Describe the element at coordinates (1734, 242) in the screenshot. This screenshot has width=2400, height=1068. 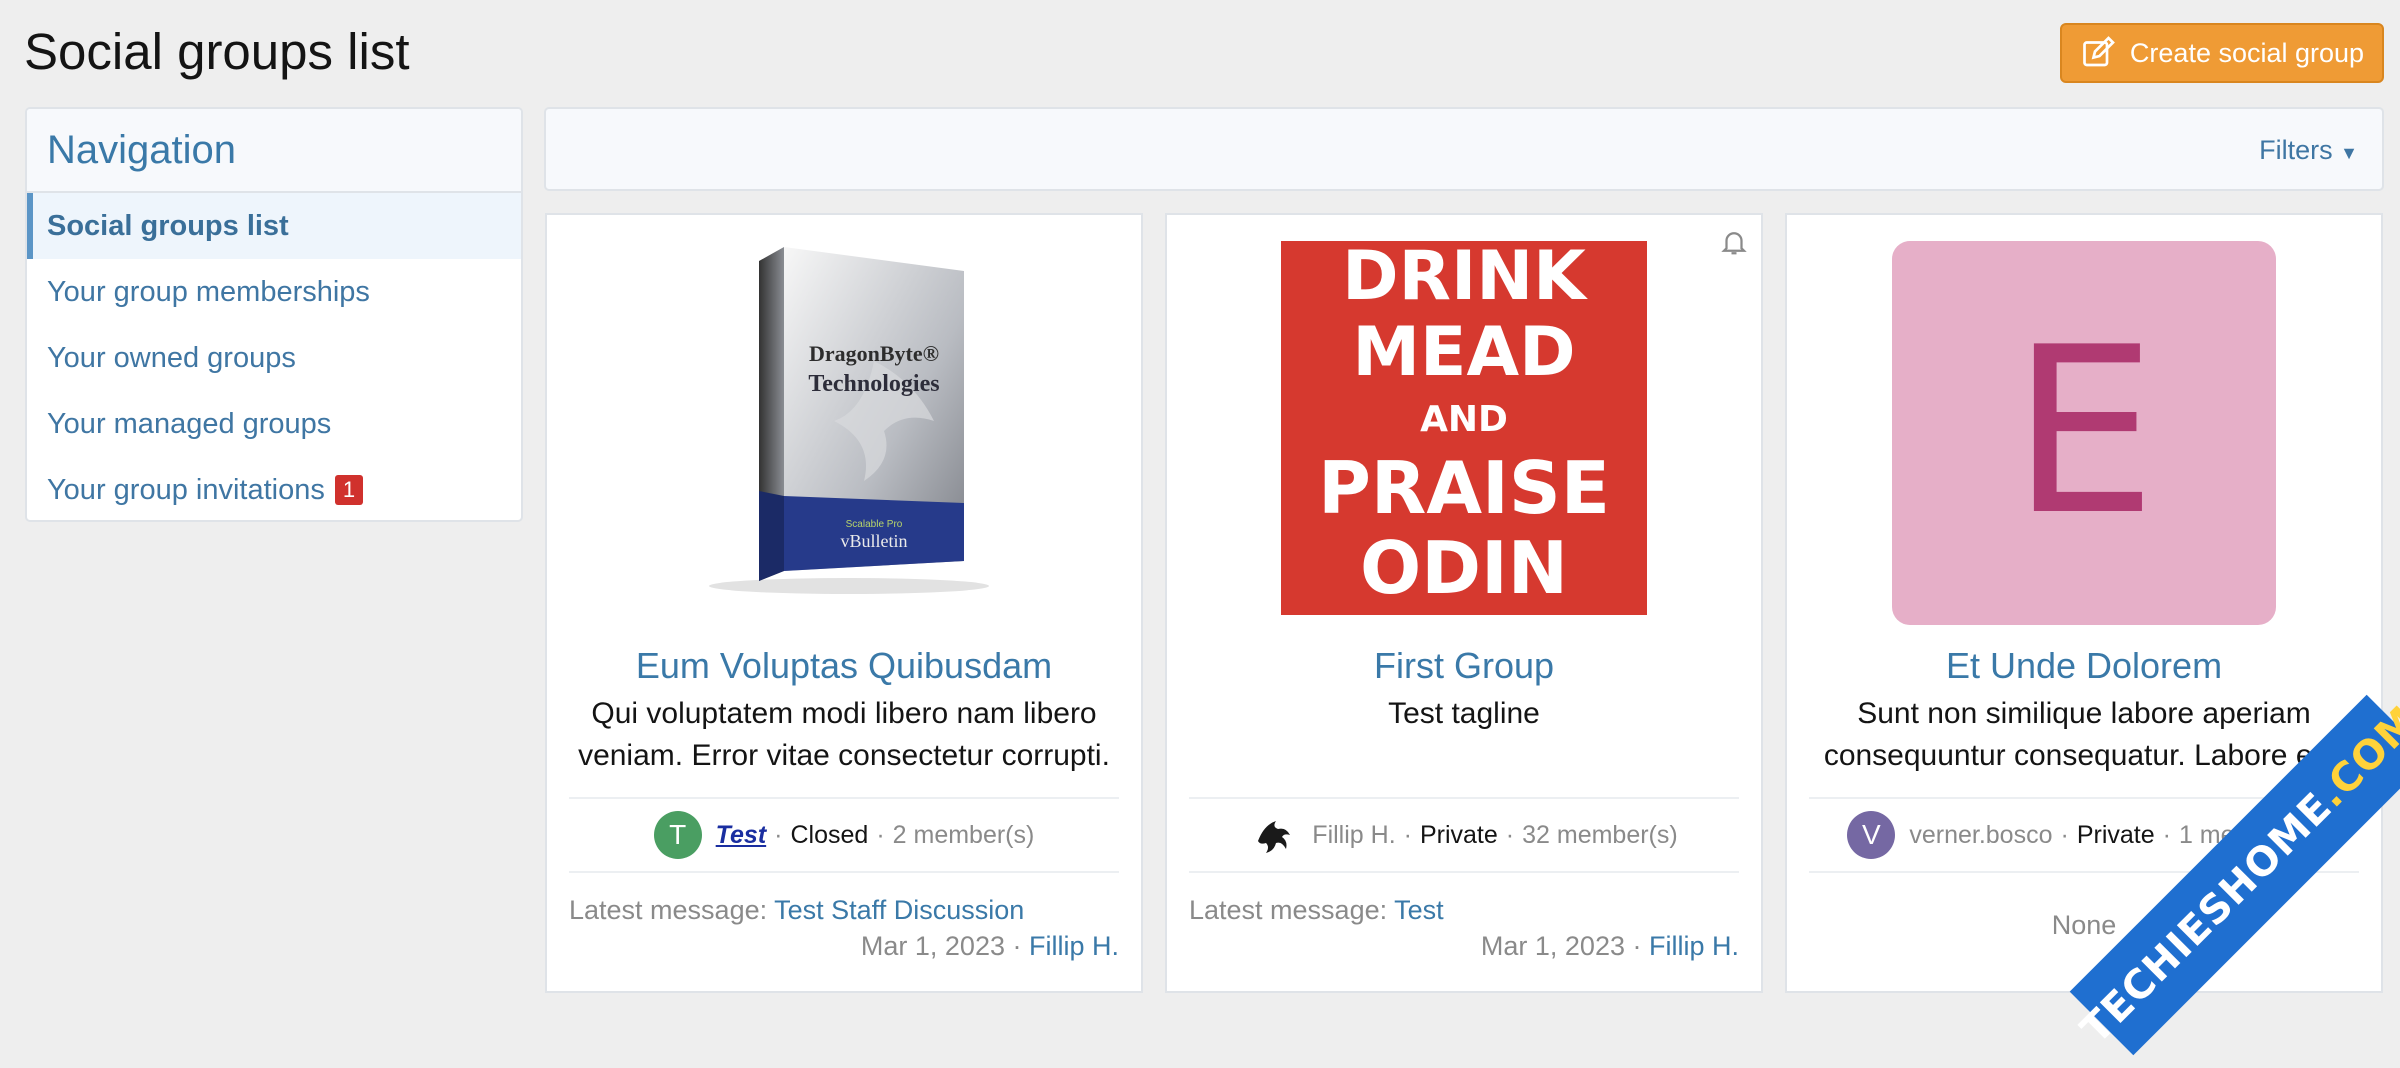
I see `bell-icon` at that location.